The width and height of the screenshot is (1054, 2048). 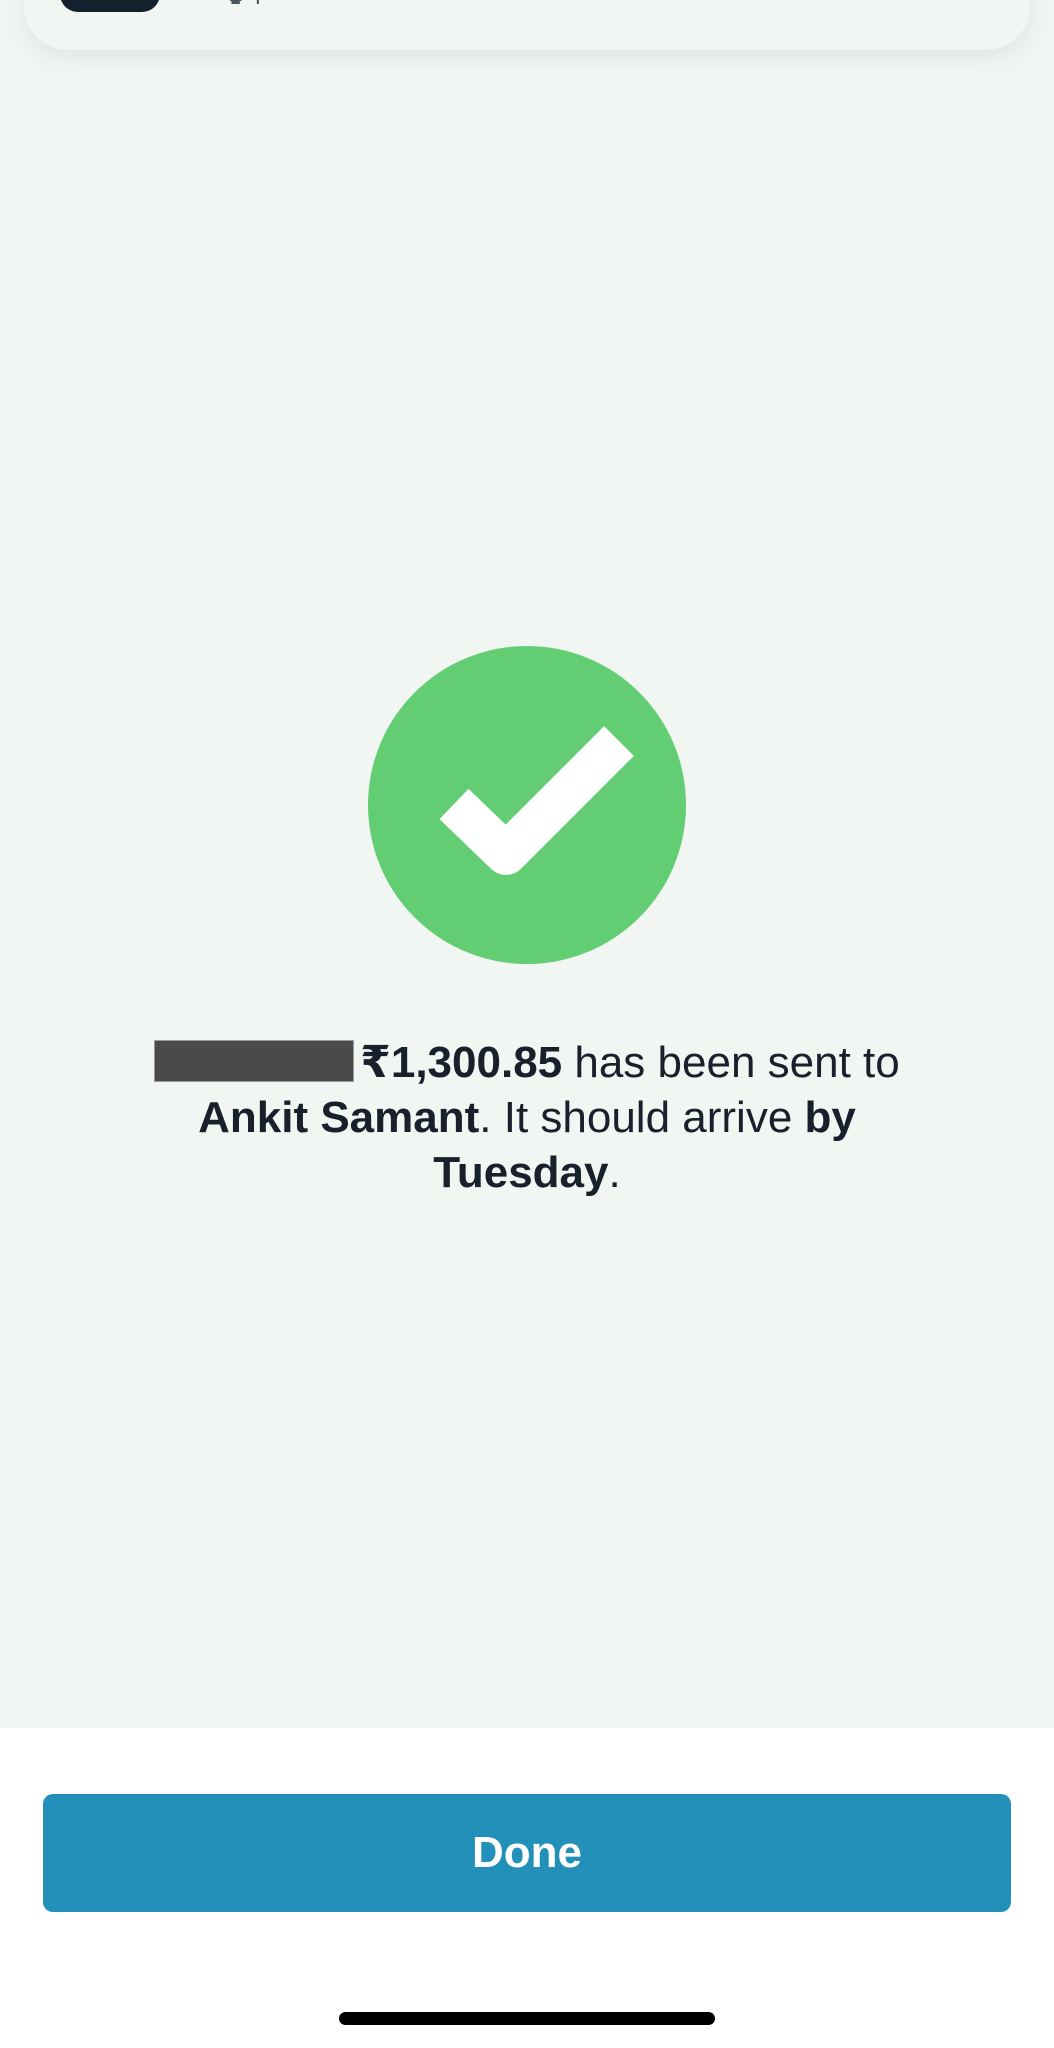 What do you see at coordinates (461, 1062) in the screenshot?
I see `amount: ₹1,300.85` at bounding box center [461, 1062].